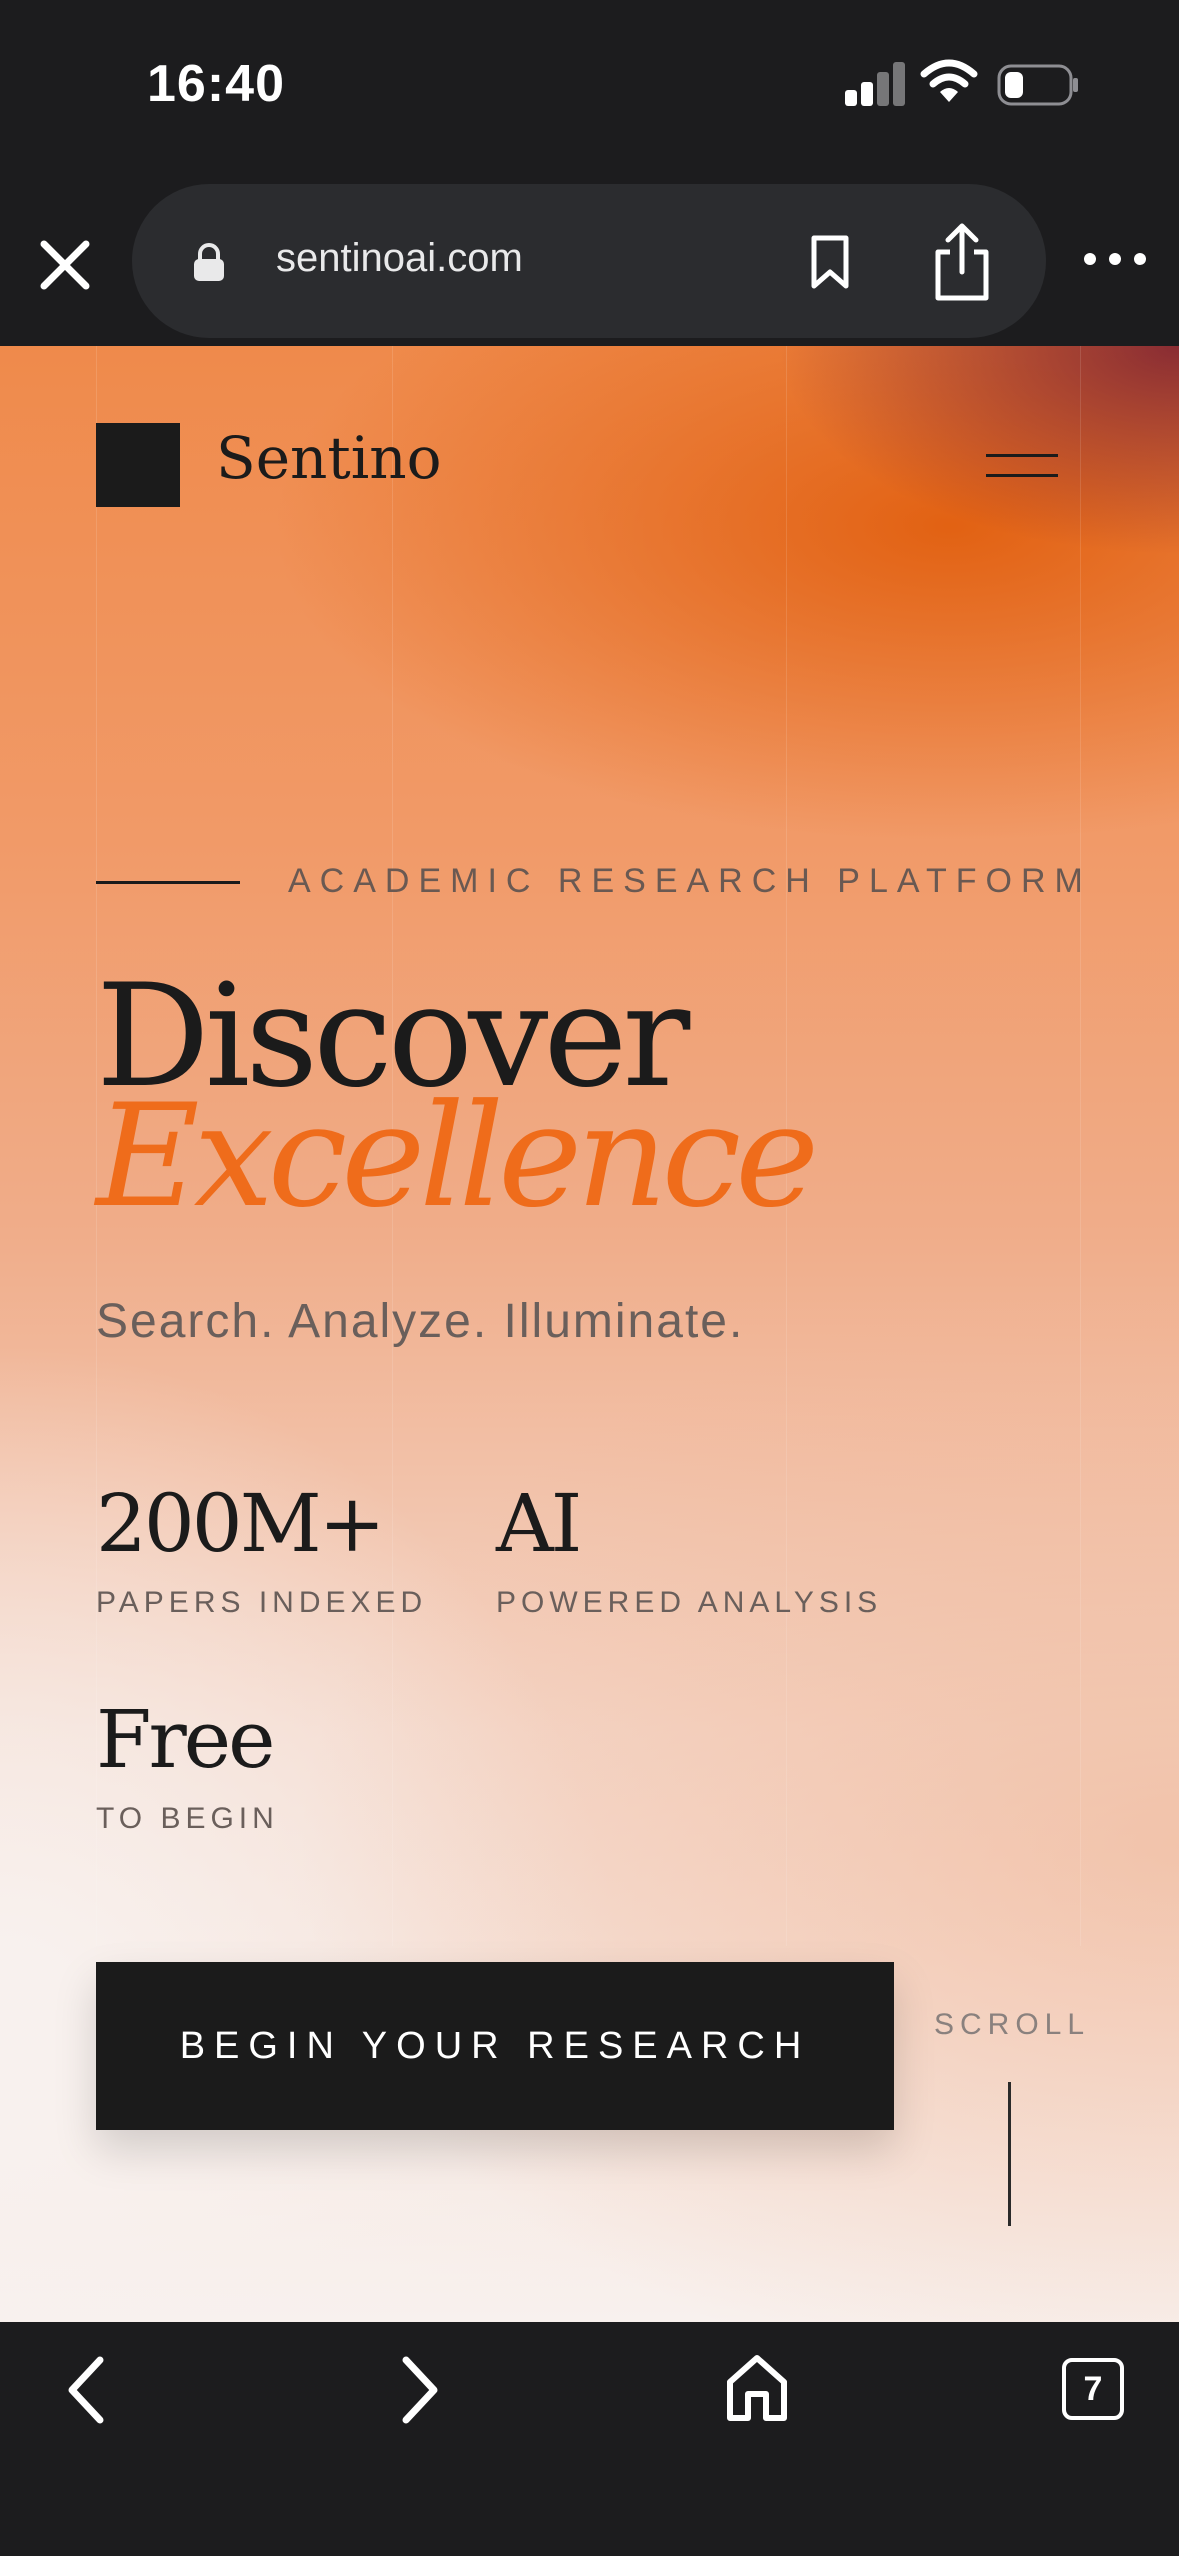 This screenshot has height=2556, width=1179. What do you see at coordinates (689, 1602) in the screenshot?
I see `stat-label-ai: POWERED ANALYSIS` at bounding box center [689, 1602].